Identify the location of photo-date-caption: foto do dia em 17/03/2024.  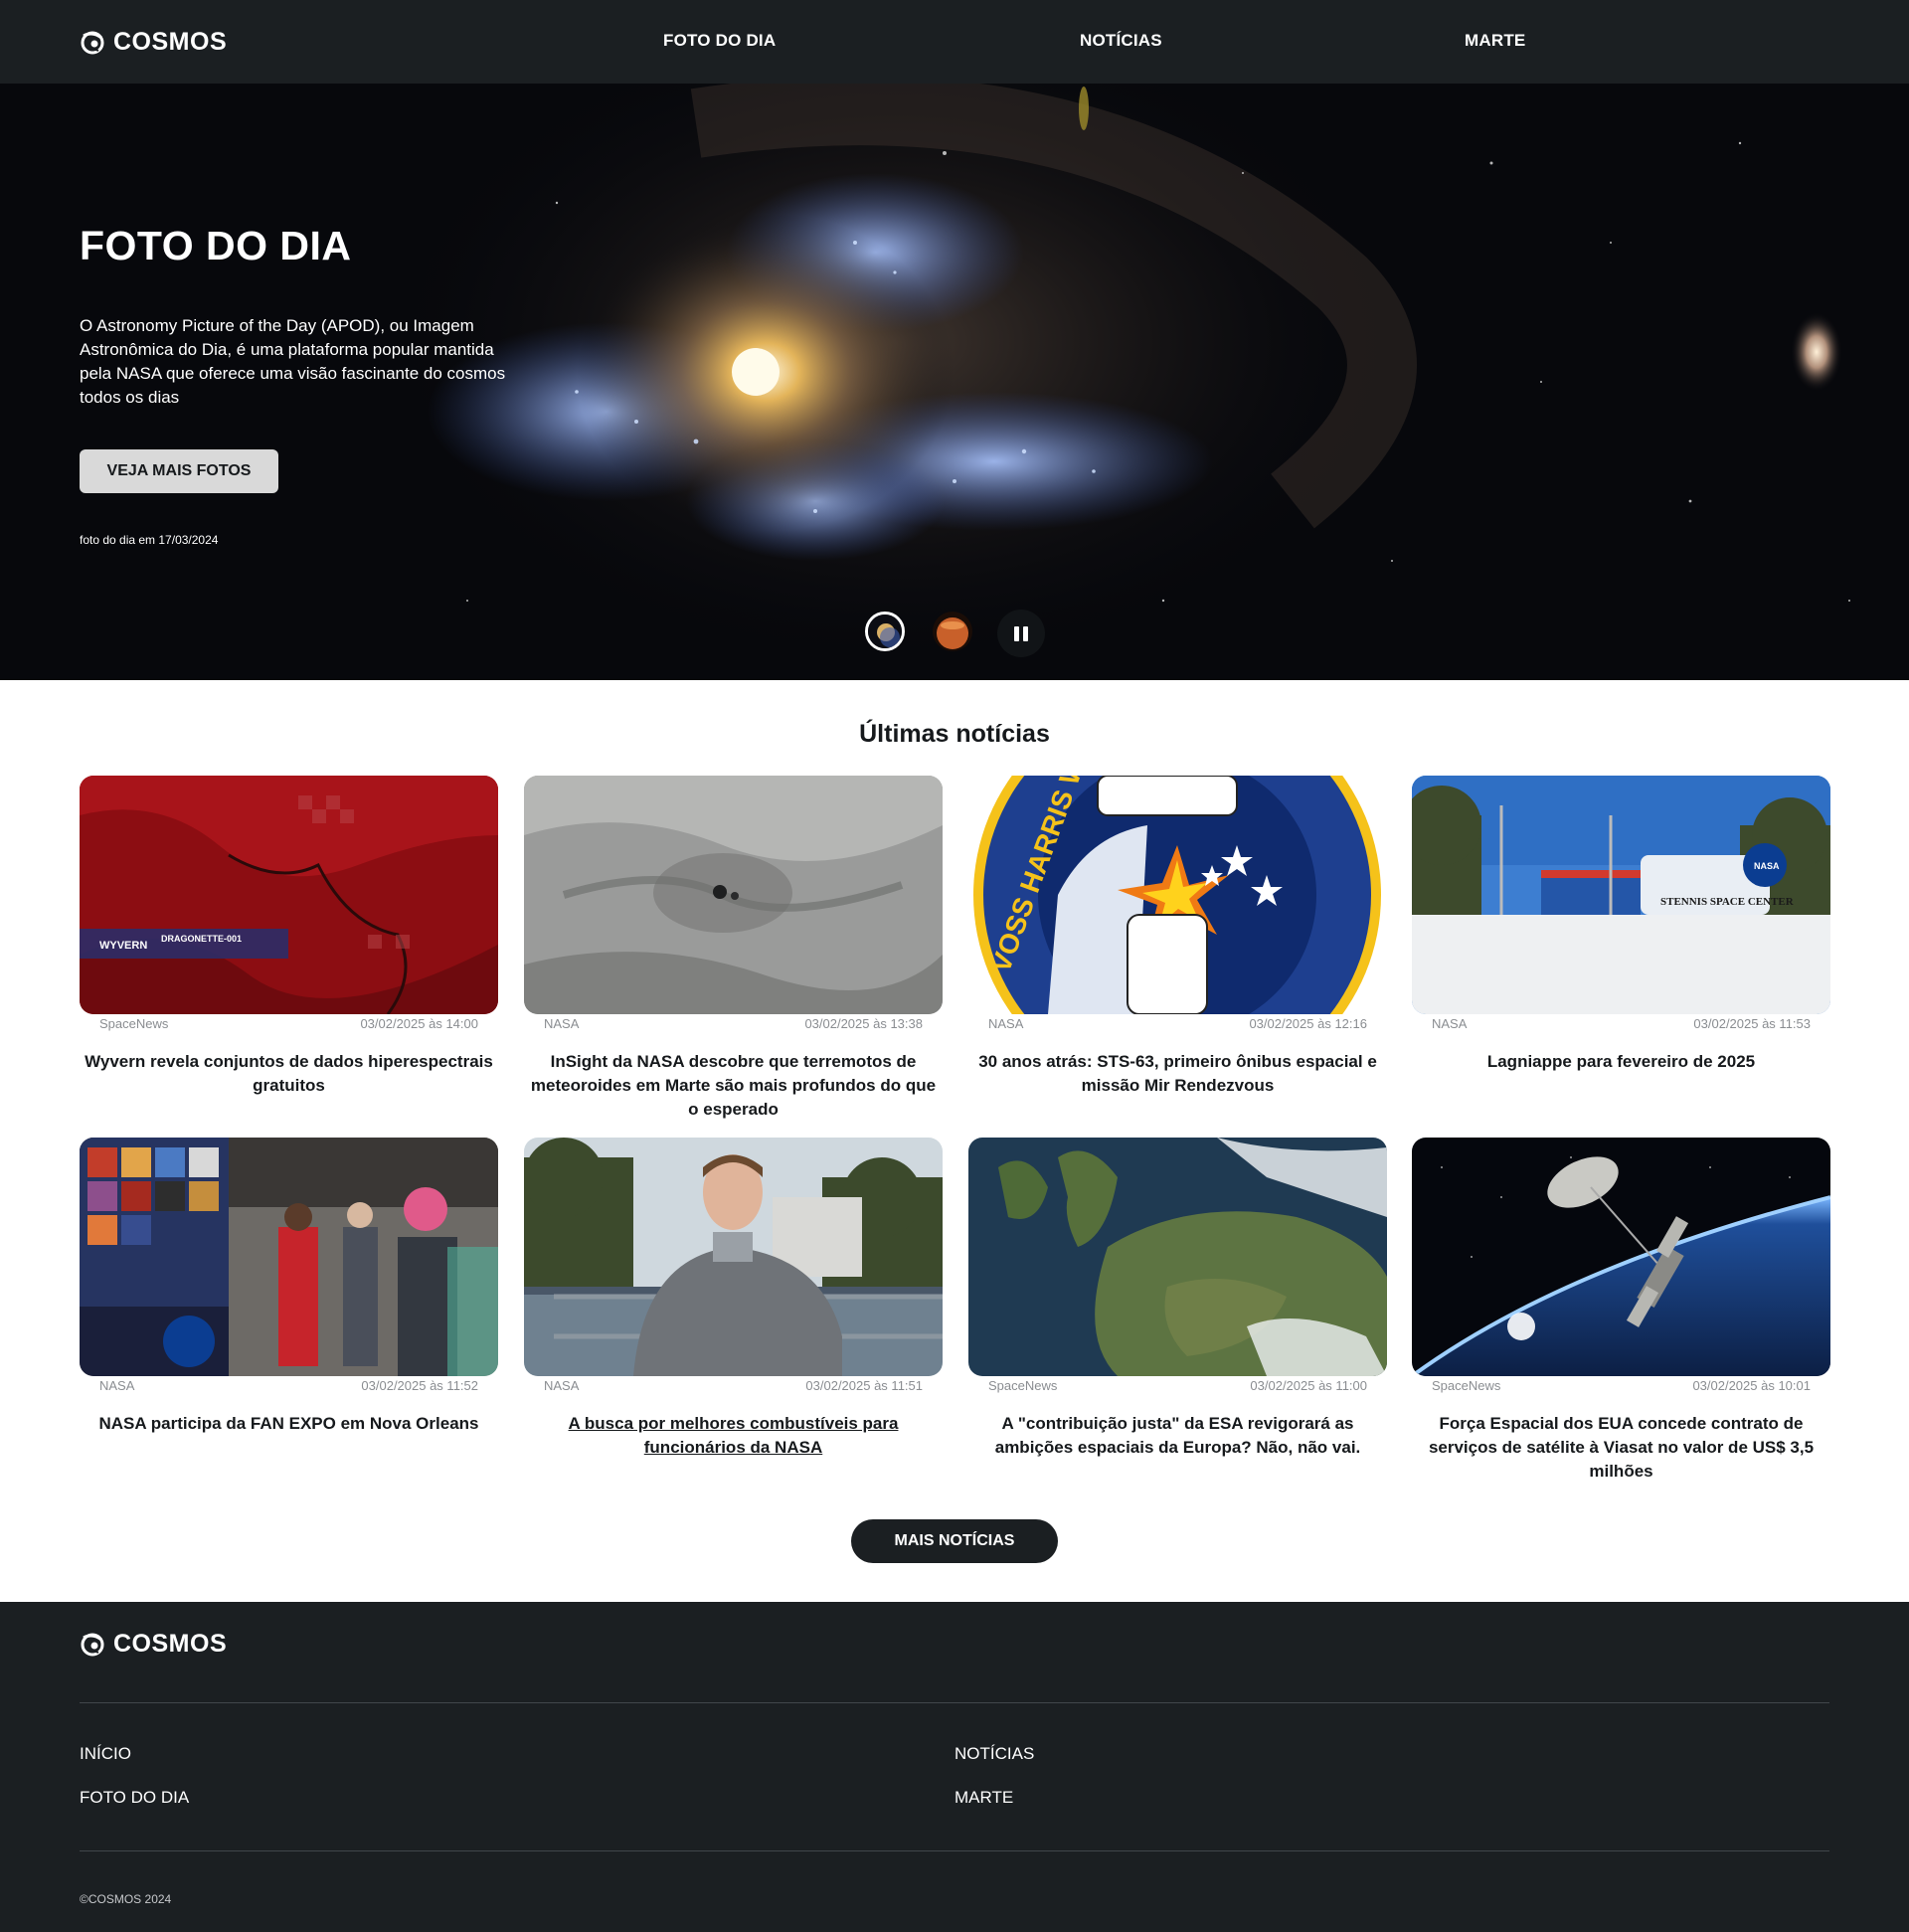
(149, 540).